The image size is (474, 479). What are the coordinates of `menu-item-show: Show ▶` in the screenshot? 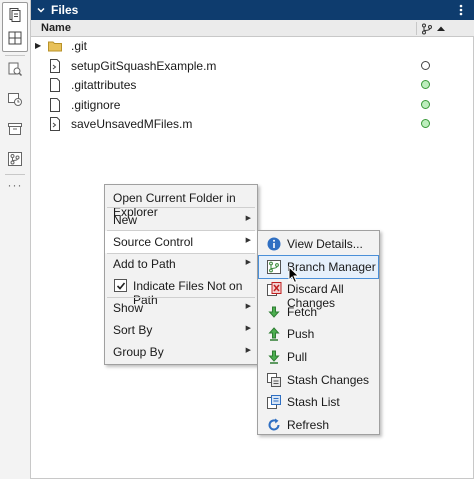 It's located at (181, 308).